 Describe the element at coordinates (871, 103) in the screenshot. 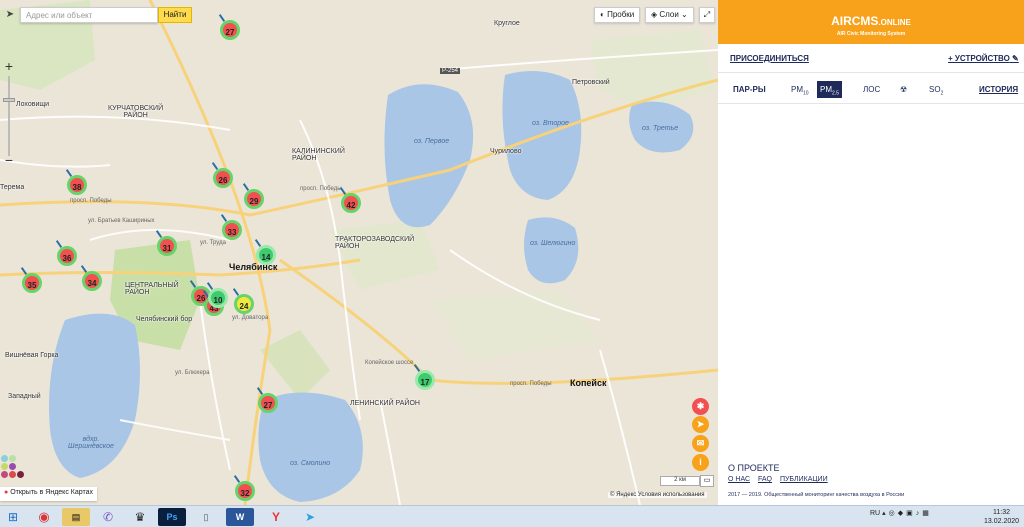

I see `divider` at that location.